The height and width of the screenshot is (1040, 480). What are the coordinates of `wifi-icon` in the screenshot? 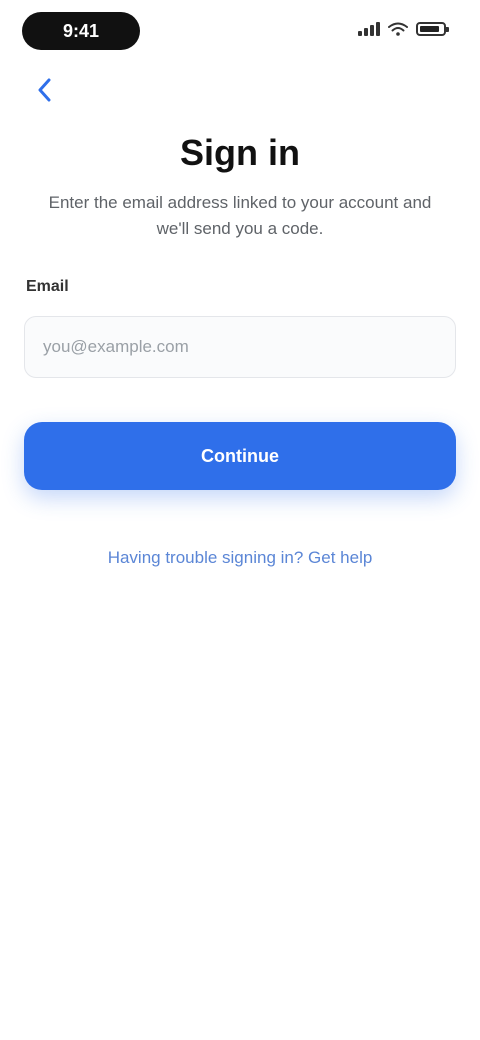 It's located at (398, 29).